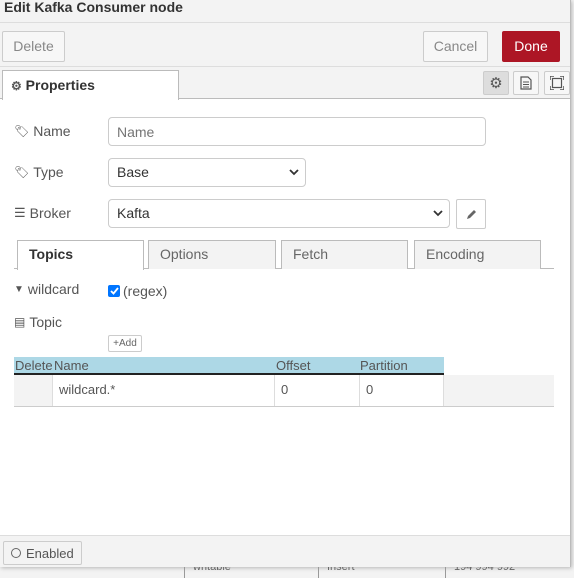  I want to click on dialog-title: Edit Kafka Consumer node, so click(285, 11).